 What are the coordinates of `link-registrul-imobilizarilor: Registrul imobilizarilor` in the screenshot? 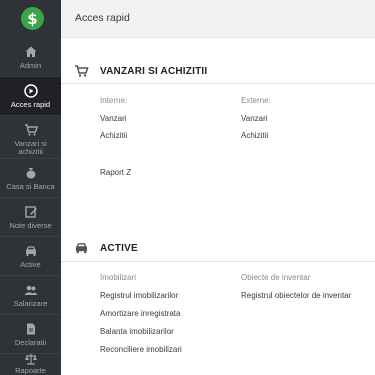 It's located at (139, 295).